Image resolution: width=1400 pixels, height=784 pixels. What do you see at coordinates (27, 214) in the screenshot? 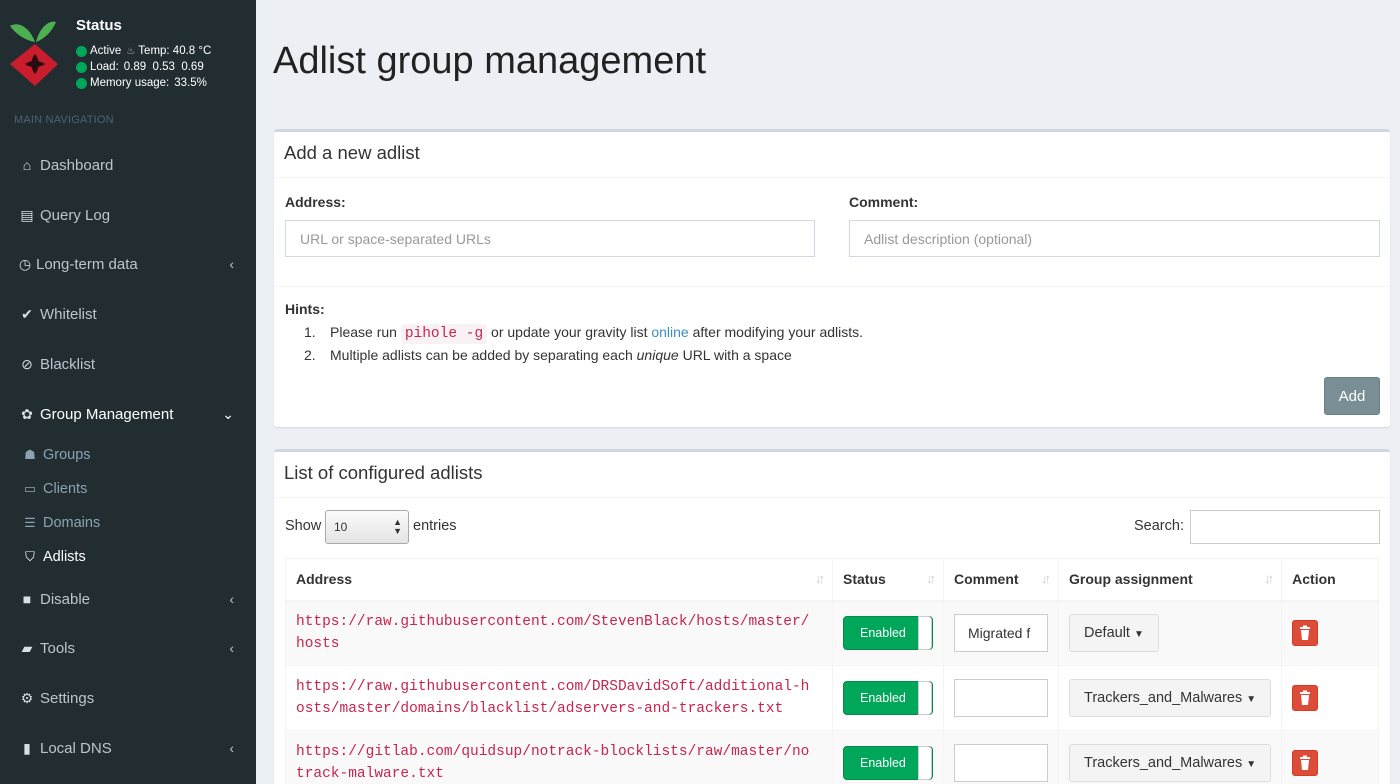
I see `file-icon: ▤` at bounding box center [27, 214].